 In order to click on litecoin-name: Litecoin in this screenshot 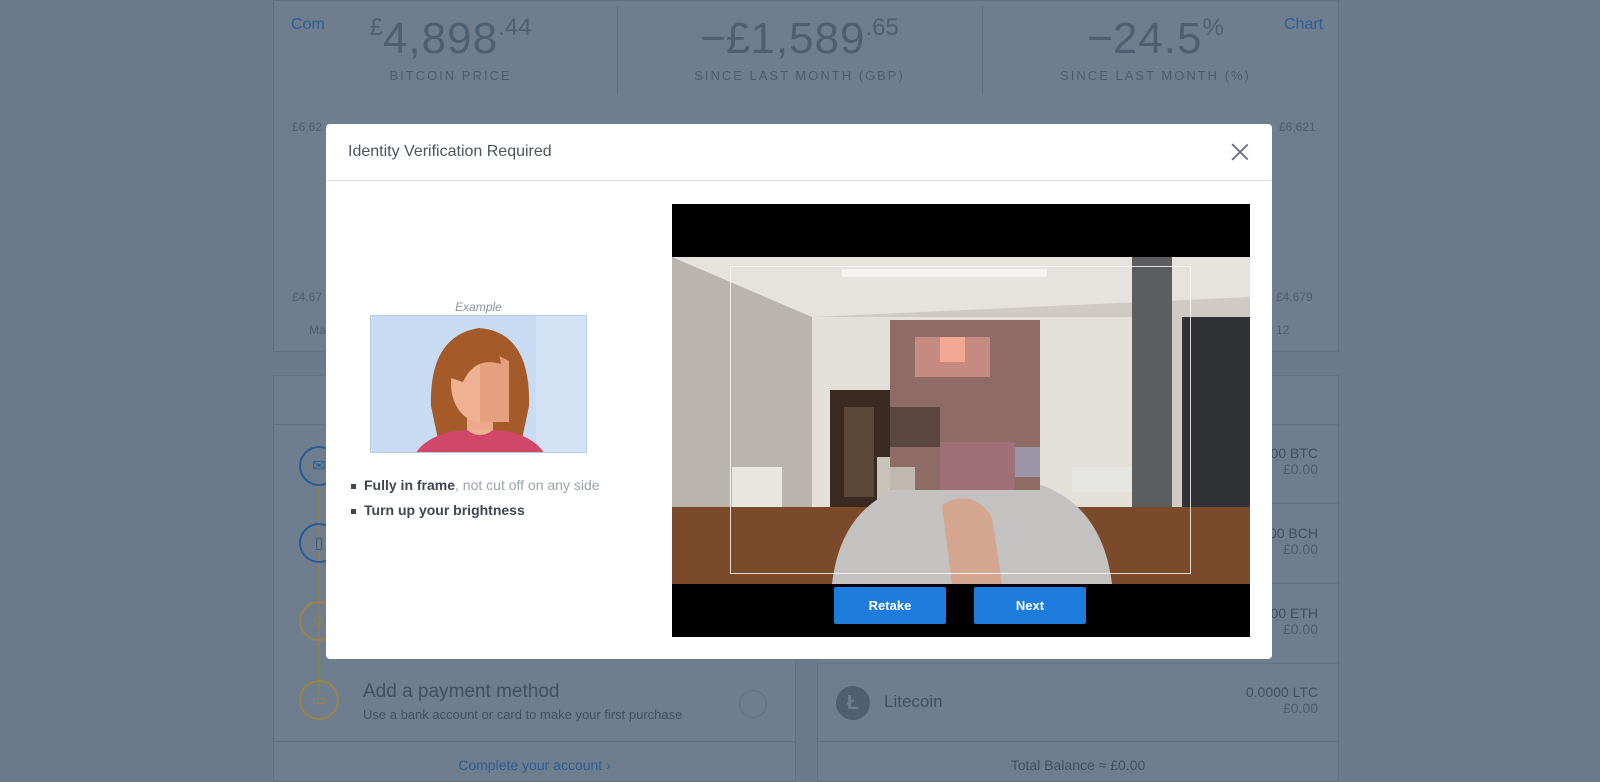, I will do `click(913, 702)`.